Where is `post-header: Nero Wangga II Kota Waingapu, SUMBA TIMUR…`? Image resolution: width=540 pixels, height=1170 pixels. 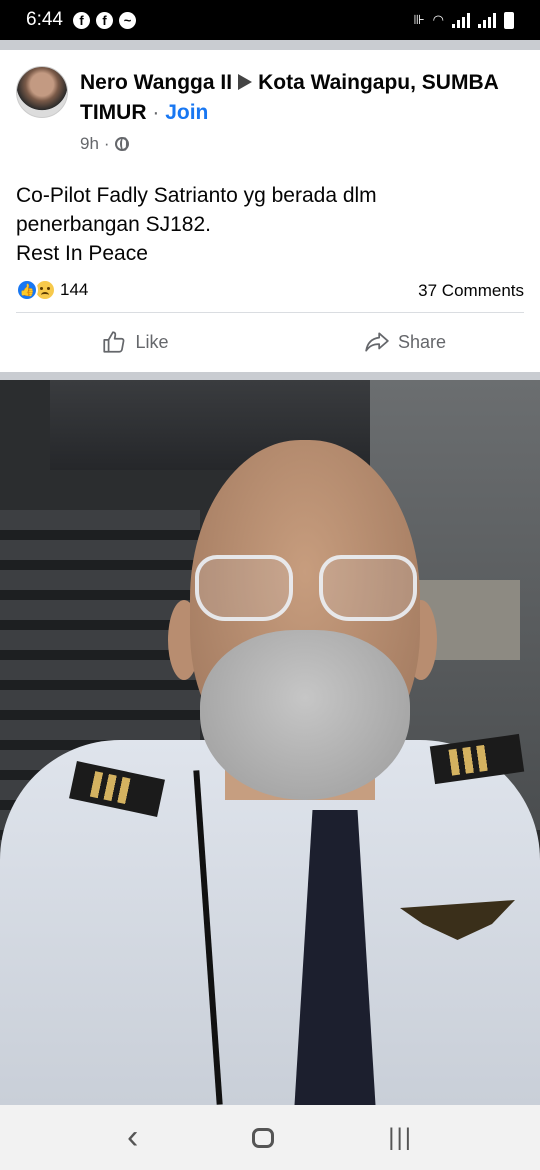
post-header: Nero Wangga II Kota Waingapu, SUMBA TIMUR… is located at coordinates (300, 98).